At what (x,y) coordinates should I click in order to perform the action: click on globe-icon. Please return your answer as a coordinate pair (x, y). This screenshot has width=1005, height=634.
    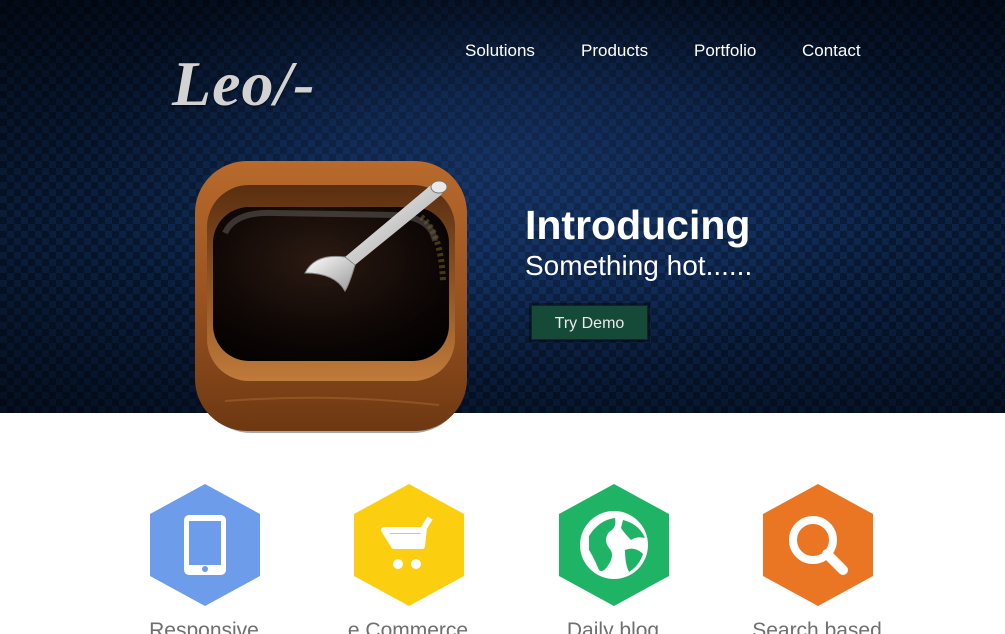
    Looking at the image, I should click on (614, 545).